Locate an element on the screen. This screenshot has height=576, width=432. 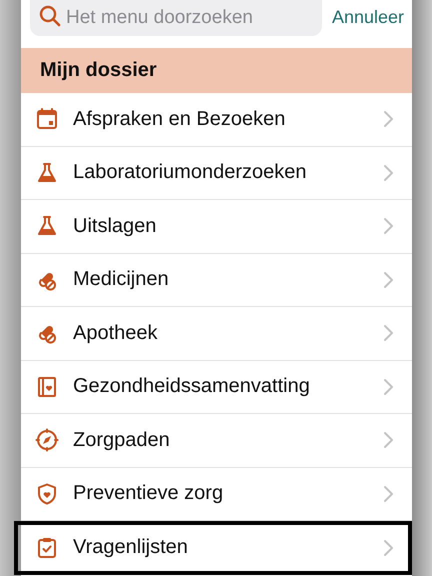
compass-icon is located at coordinates (47, 440).